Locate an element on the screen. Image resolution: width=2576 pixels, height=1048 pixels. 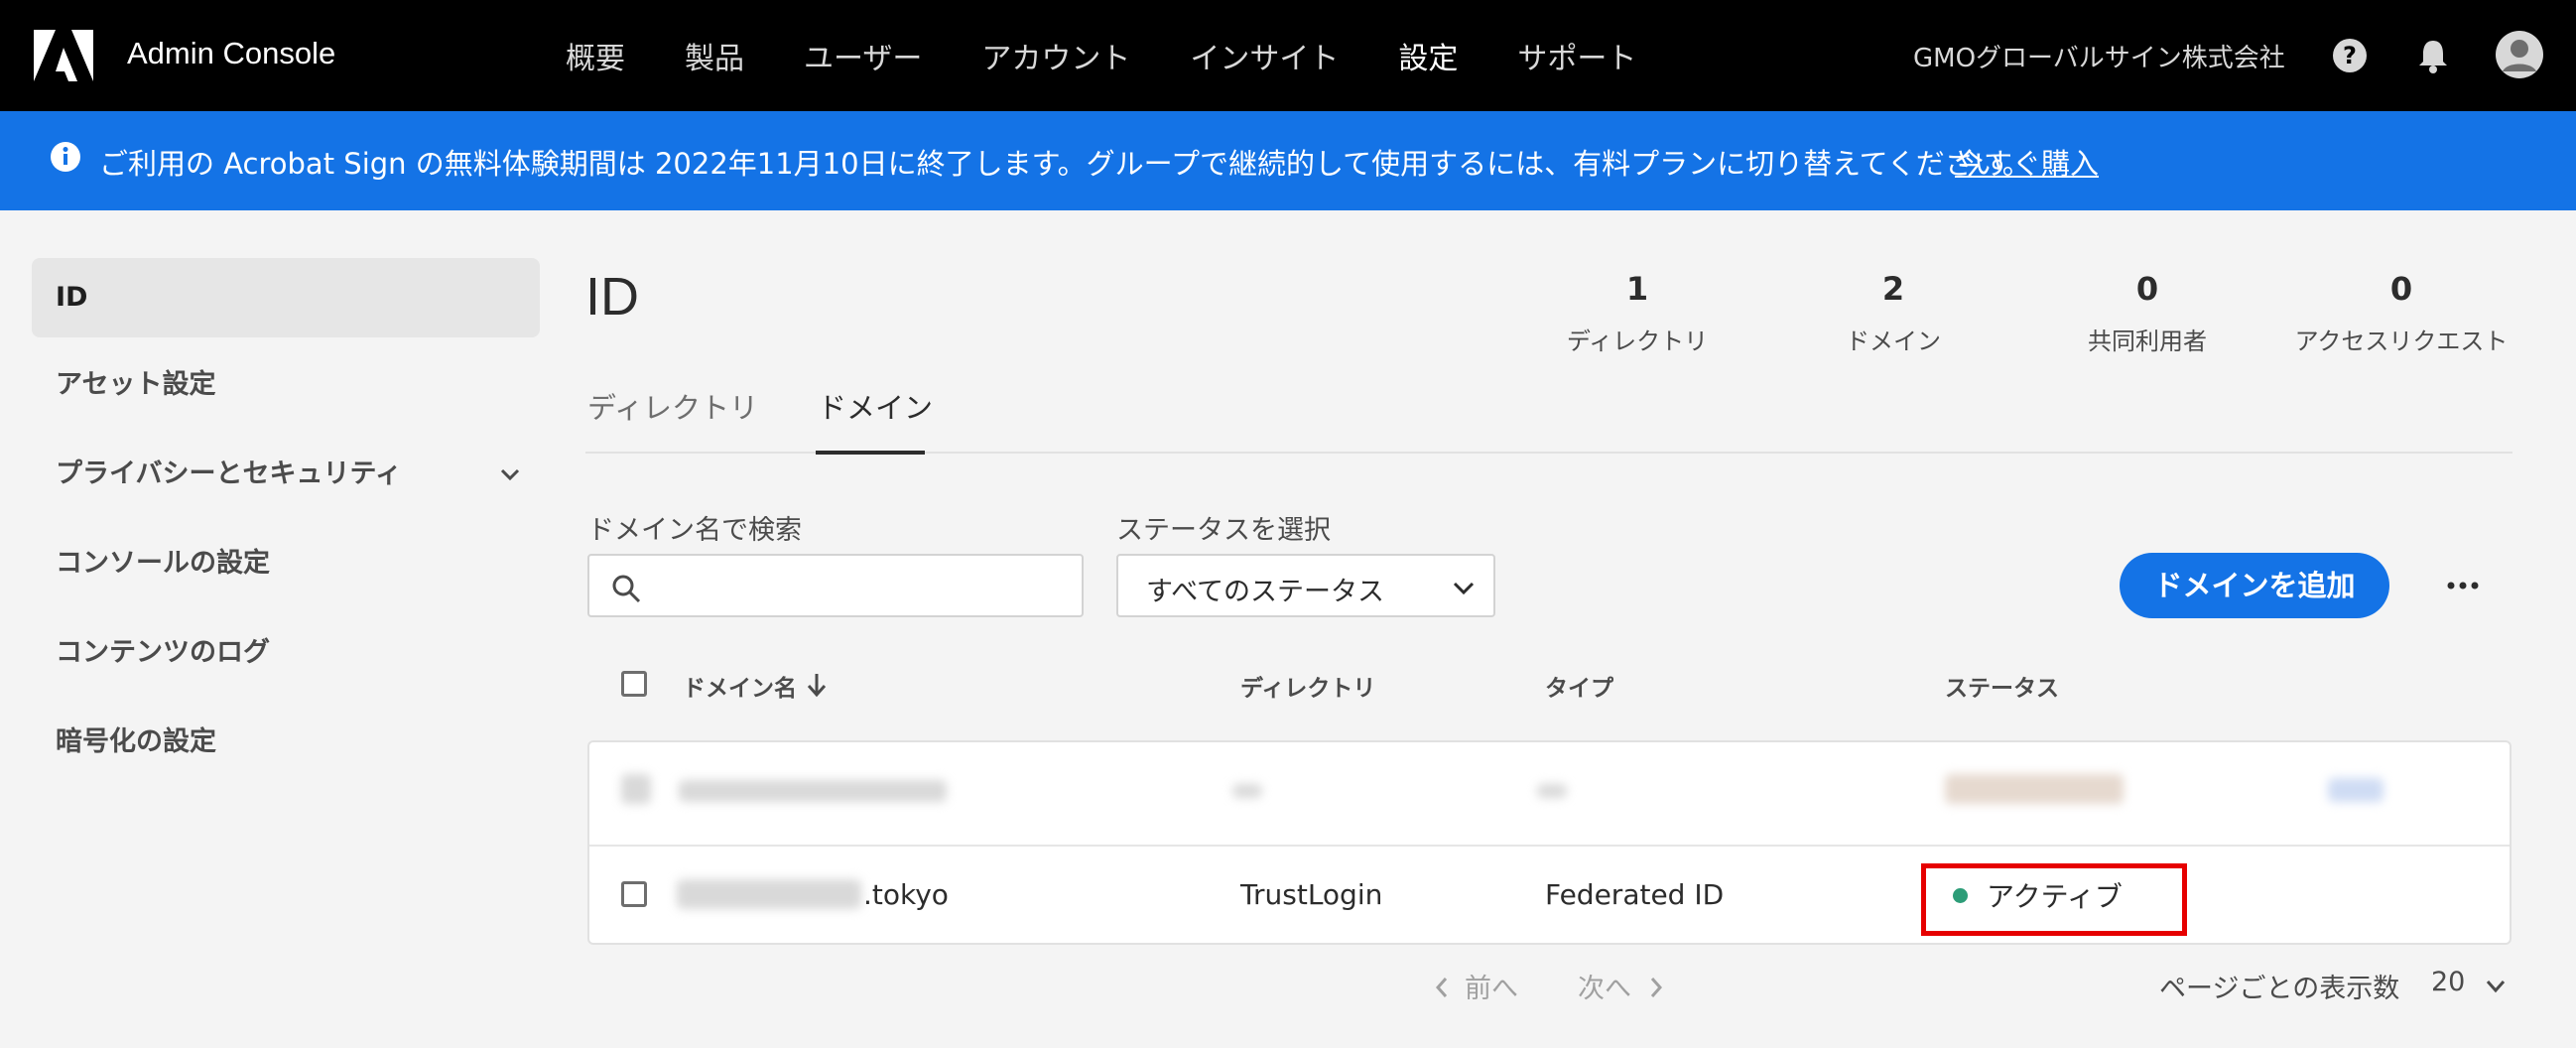
main-nav: 概要 製品 ユーザー アカウント インサイト 設定 サポート is located at coordinates (1131, 55).